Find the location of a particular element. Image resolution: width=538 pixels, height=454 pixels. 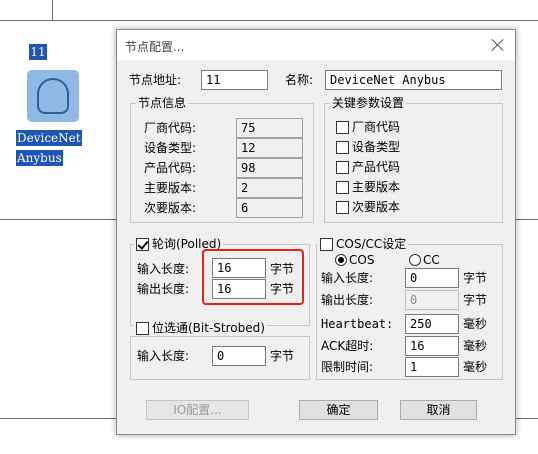

grid-line-vertical is located at coordinates (52, 10).